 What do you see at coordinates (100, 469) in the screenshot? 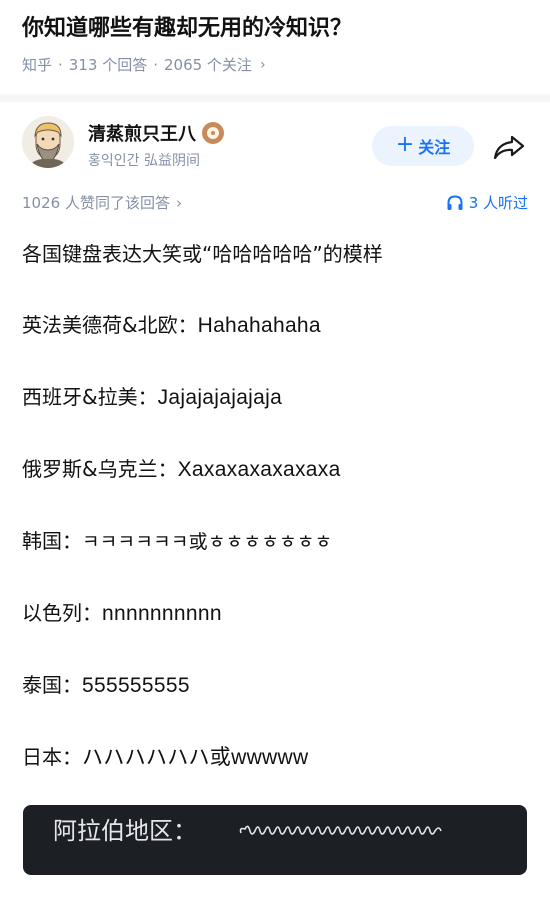
I see `line-label: 俄罗斯&乌克兰：` at bounding box center [100, 469].